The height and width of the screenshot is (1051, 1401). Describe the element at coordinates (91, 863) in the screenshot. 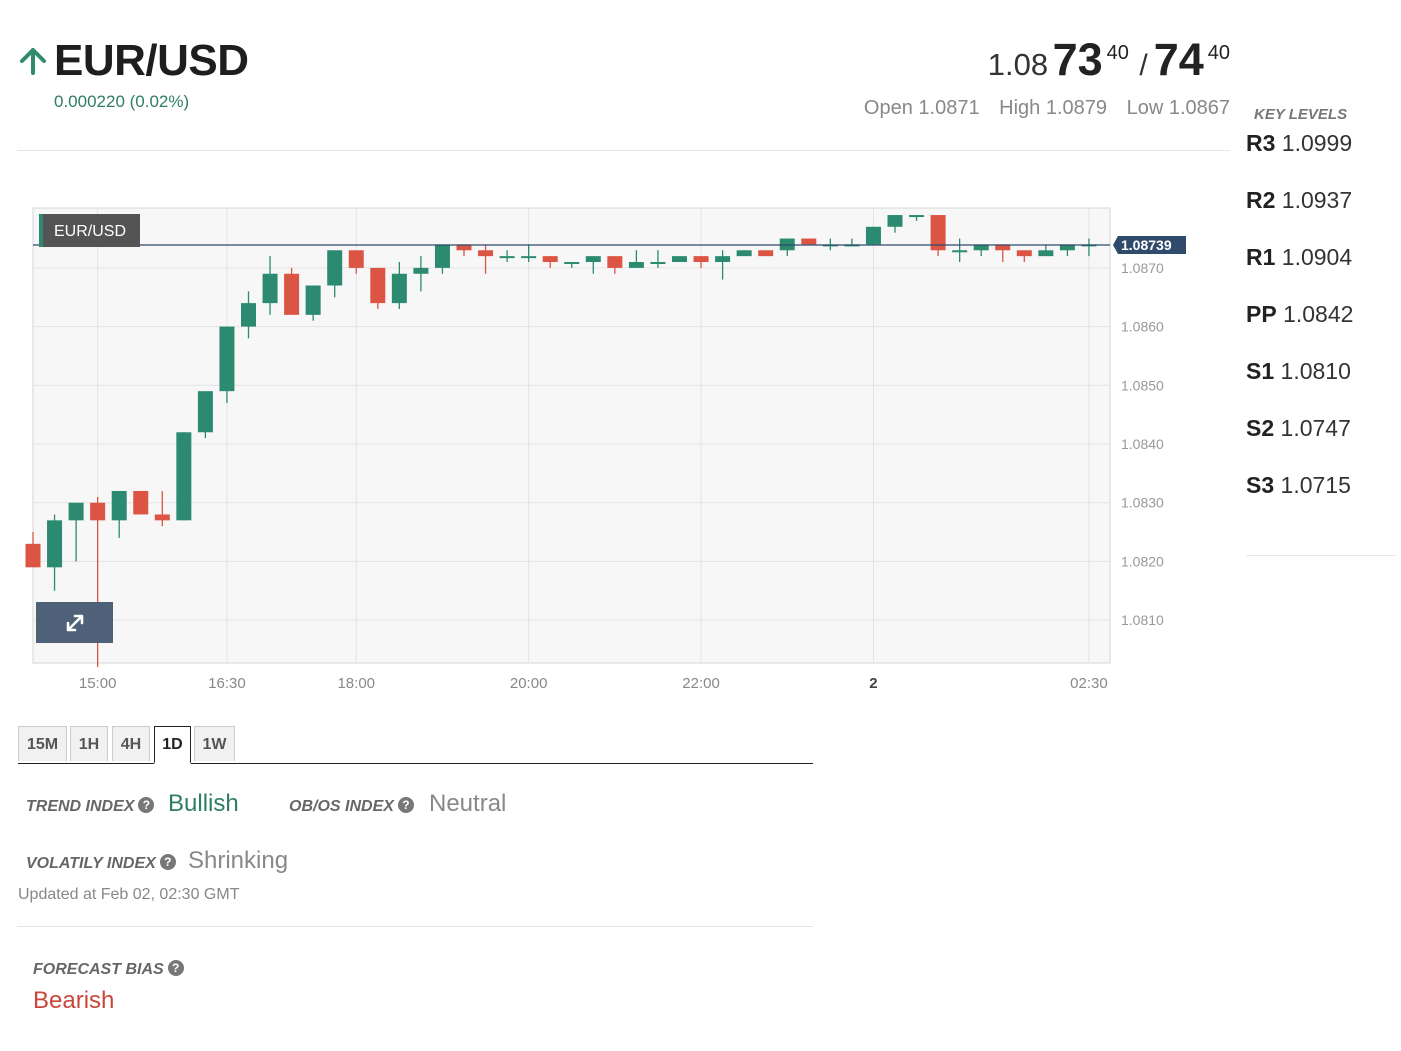

I see `volatility-index-text: VOLATILY INDEX` at that location.